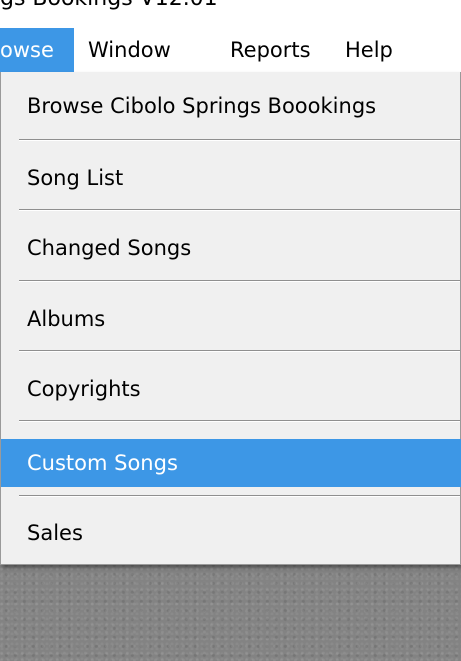  I want to click on menu-item-browse-cibolo-springs-bookings: Browse Cibolo Springs Boookings, so click(230, 106).